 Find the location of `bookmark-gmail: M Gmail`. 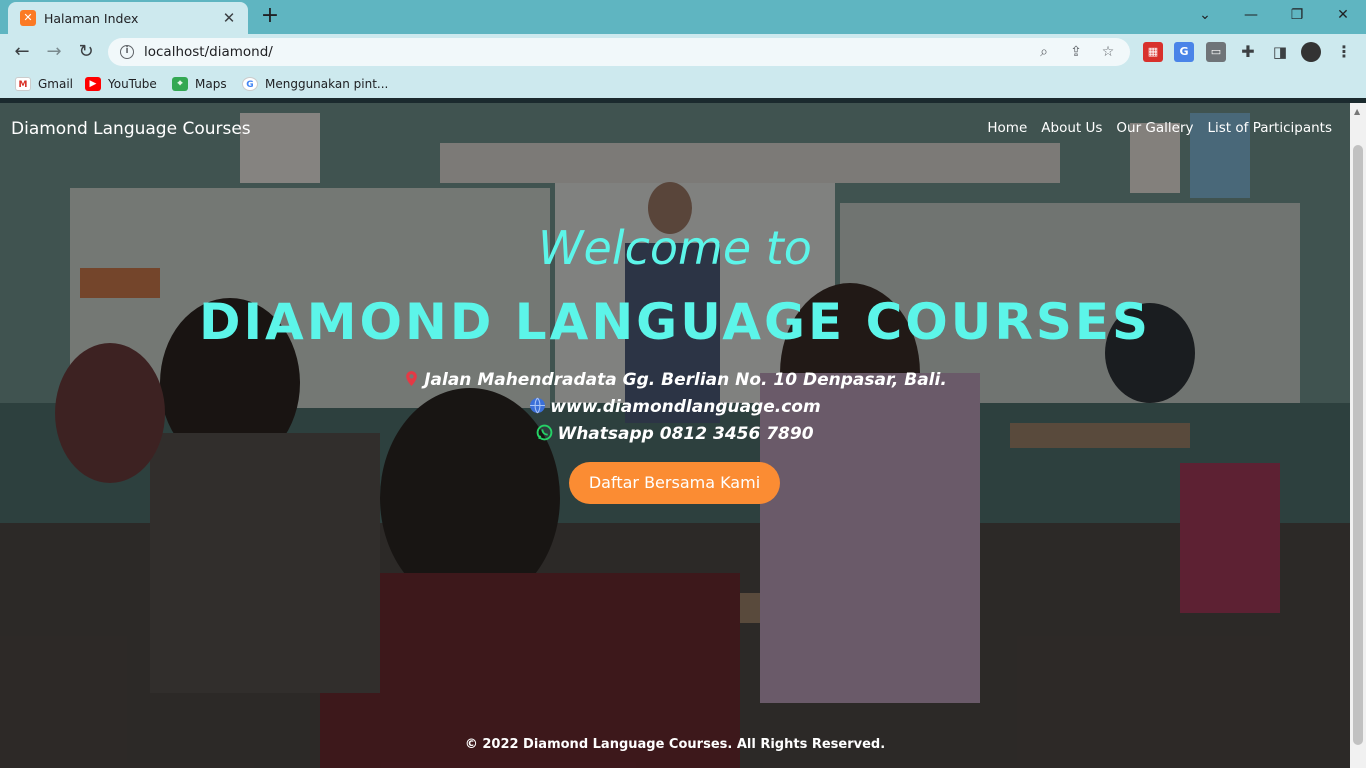

bookmark-gmail: M Gmail is located at coordinates (44, 84).